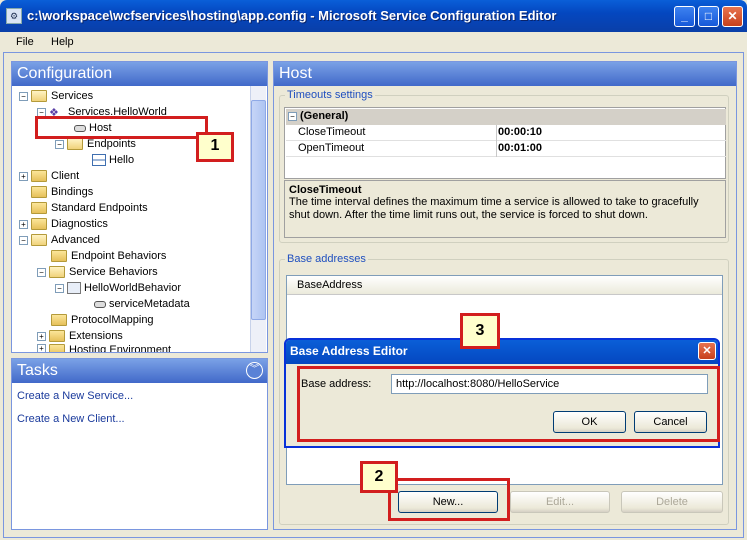 The width and height of the screenshot is (747, 540). Describe the element at coordinates (506, 133) in the screenshot. I see `grid-row-closetimeout: CloseTimeout 00:00:10` at that location.